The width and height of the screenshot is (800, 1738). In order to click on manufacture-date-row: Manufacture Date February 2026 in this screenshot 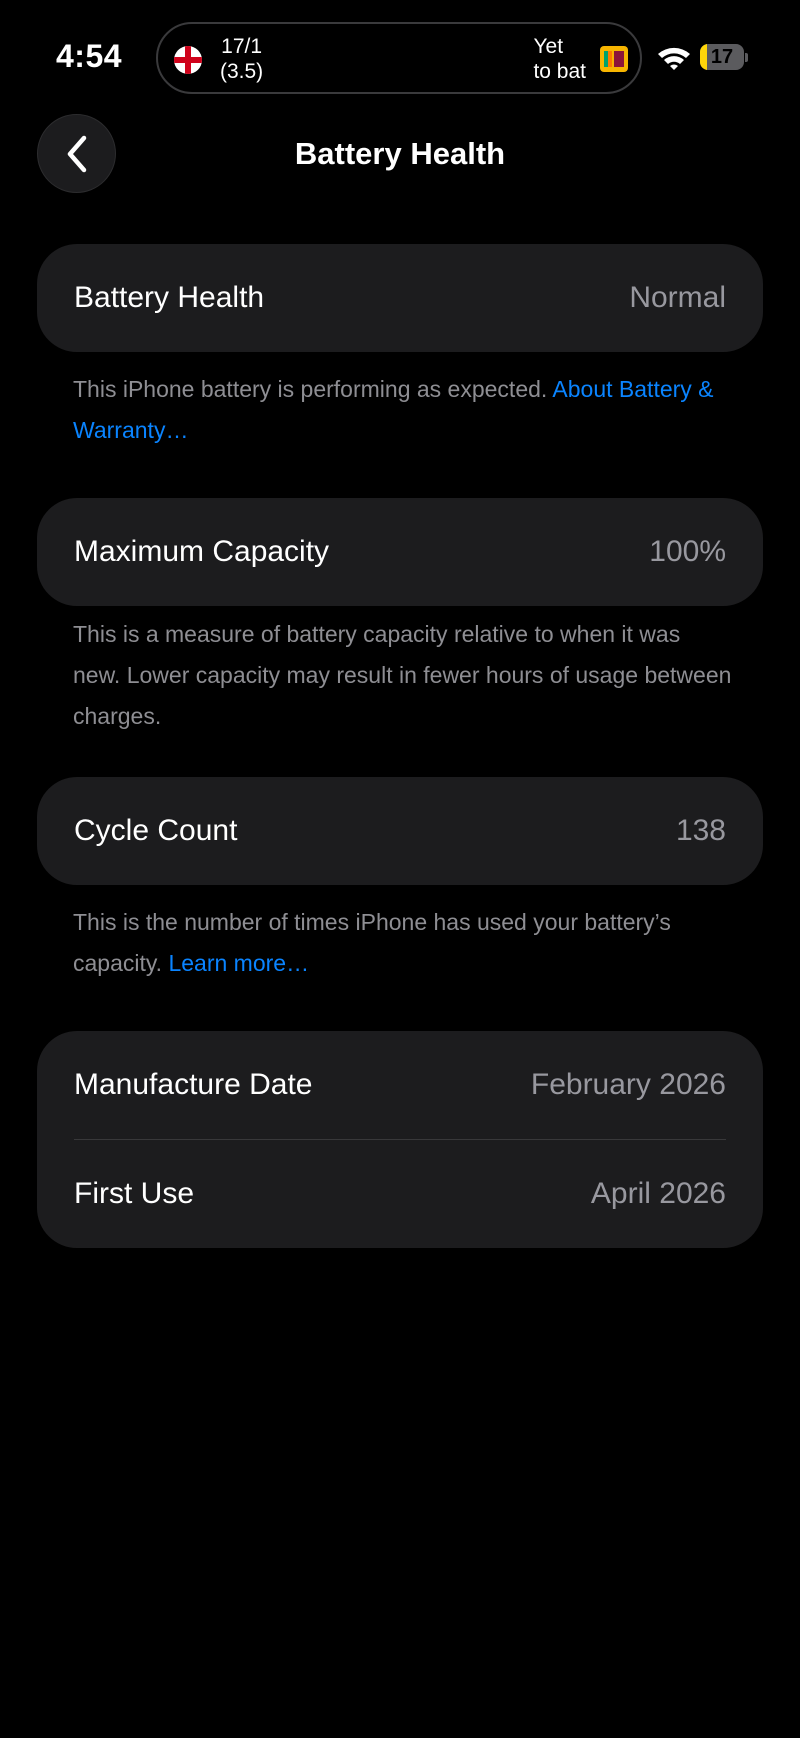, I will do `click(400, 1085)`.